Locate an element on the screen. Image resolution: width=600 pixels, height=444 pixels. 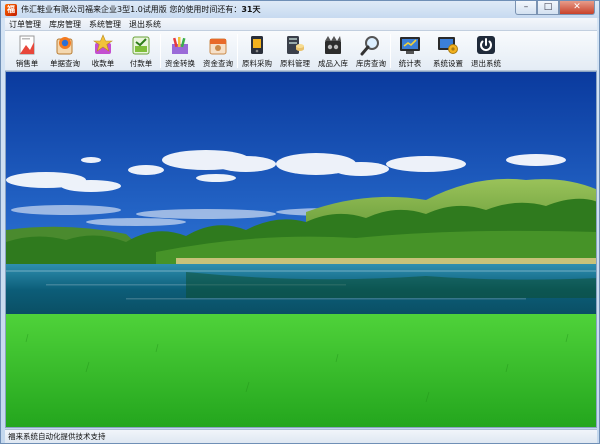
maximize-button: □ is located at coordinates (548, 8).